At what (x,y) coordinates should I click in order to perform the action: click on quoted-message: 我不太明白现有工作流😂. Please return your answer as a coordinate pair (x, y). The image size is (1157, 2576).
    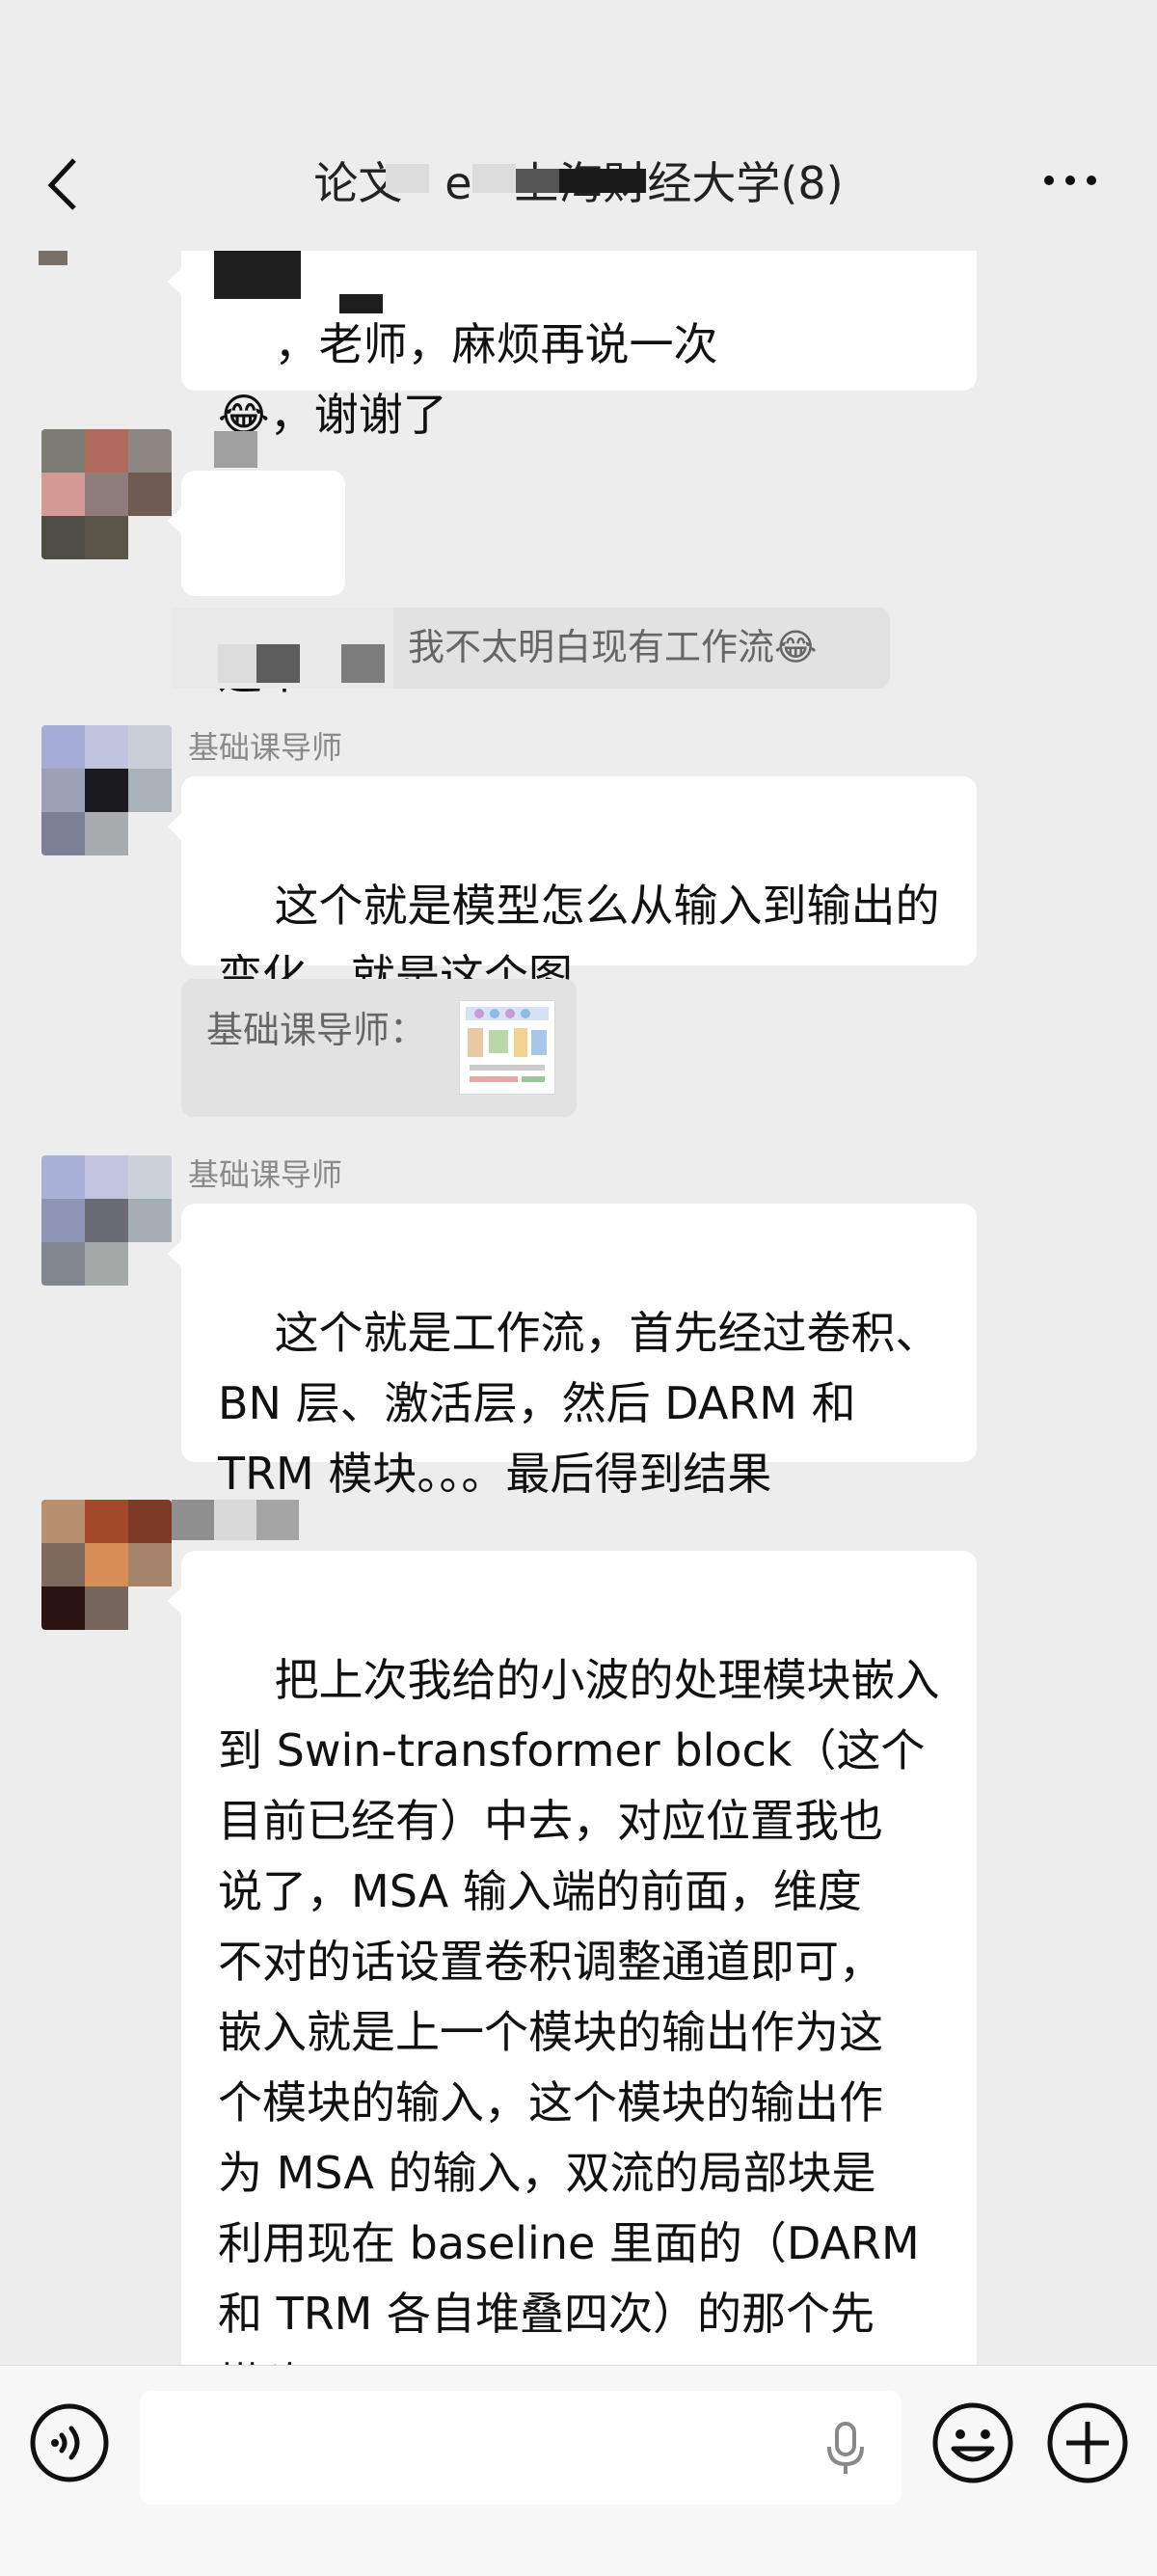
    Looking at the image, I should click on (531, 648).